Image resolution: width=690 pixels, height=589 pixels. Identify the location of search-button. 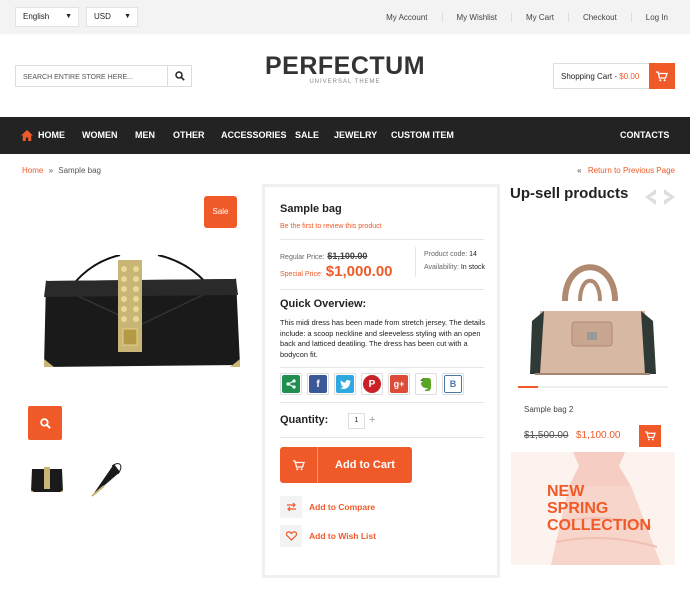
(179, 76).